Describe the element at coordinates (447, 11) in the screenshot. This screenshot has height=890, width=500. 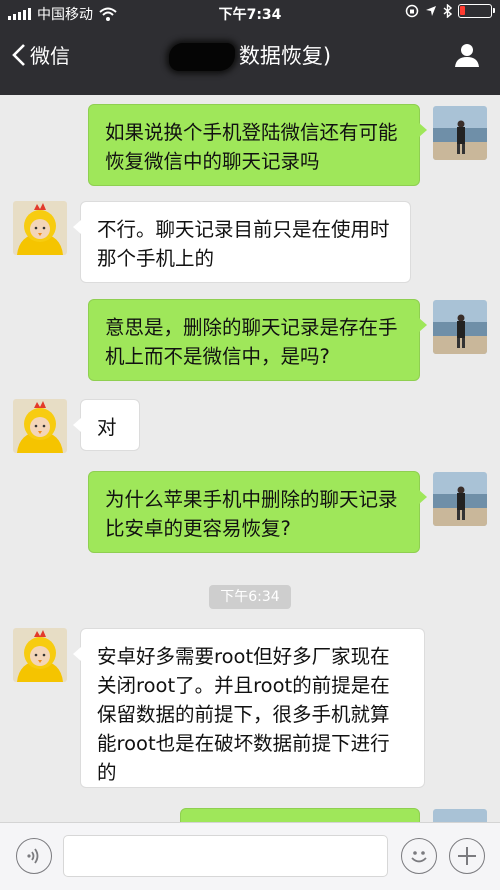
I see `bluetooth-icon` at that location.